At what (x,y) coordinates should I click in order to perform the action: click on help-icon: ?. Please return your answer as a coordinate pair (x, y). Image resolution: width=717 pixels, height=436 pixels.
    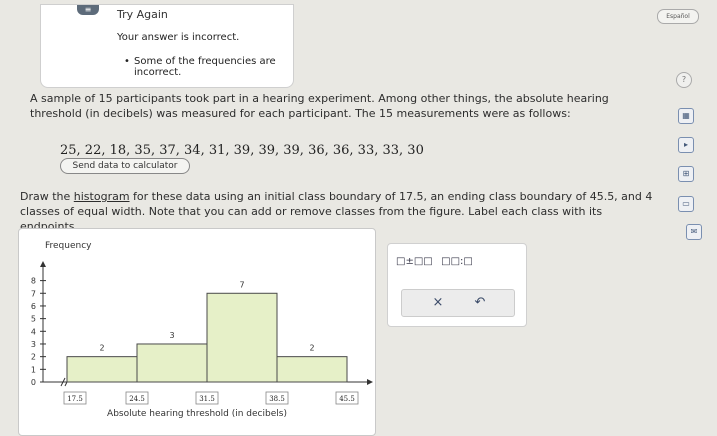
    Looking at the image, I should click on (684, 80).